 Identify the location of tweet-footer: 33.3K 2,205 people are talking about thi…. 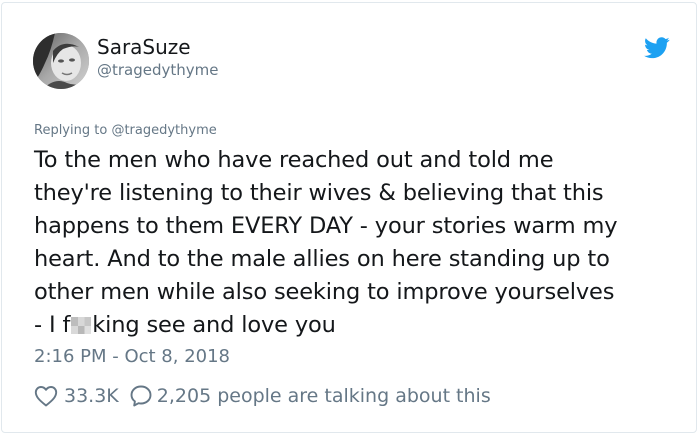
(262, 396).